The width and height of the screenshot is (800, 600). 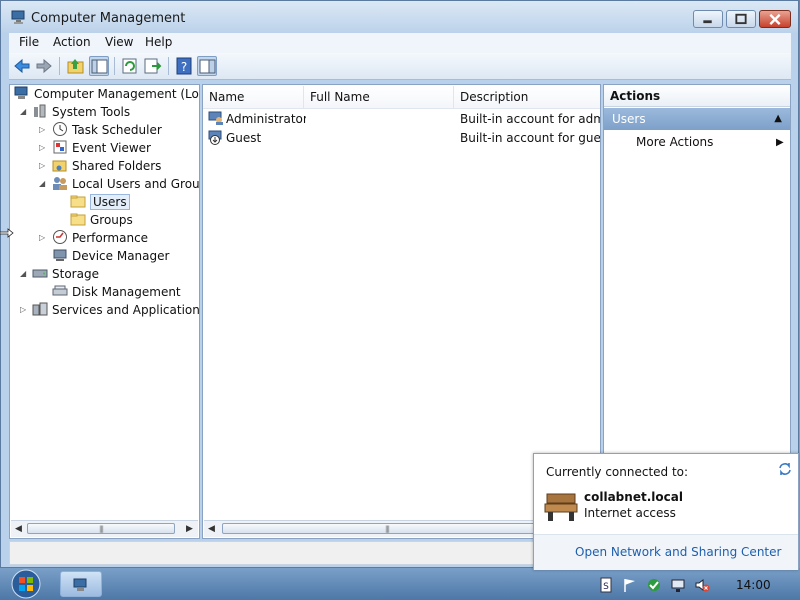 I want to click on tree-item-system-tools: System Tools, so click(x=81, y=112).